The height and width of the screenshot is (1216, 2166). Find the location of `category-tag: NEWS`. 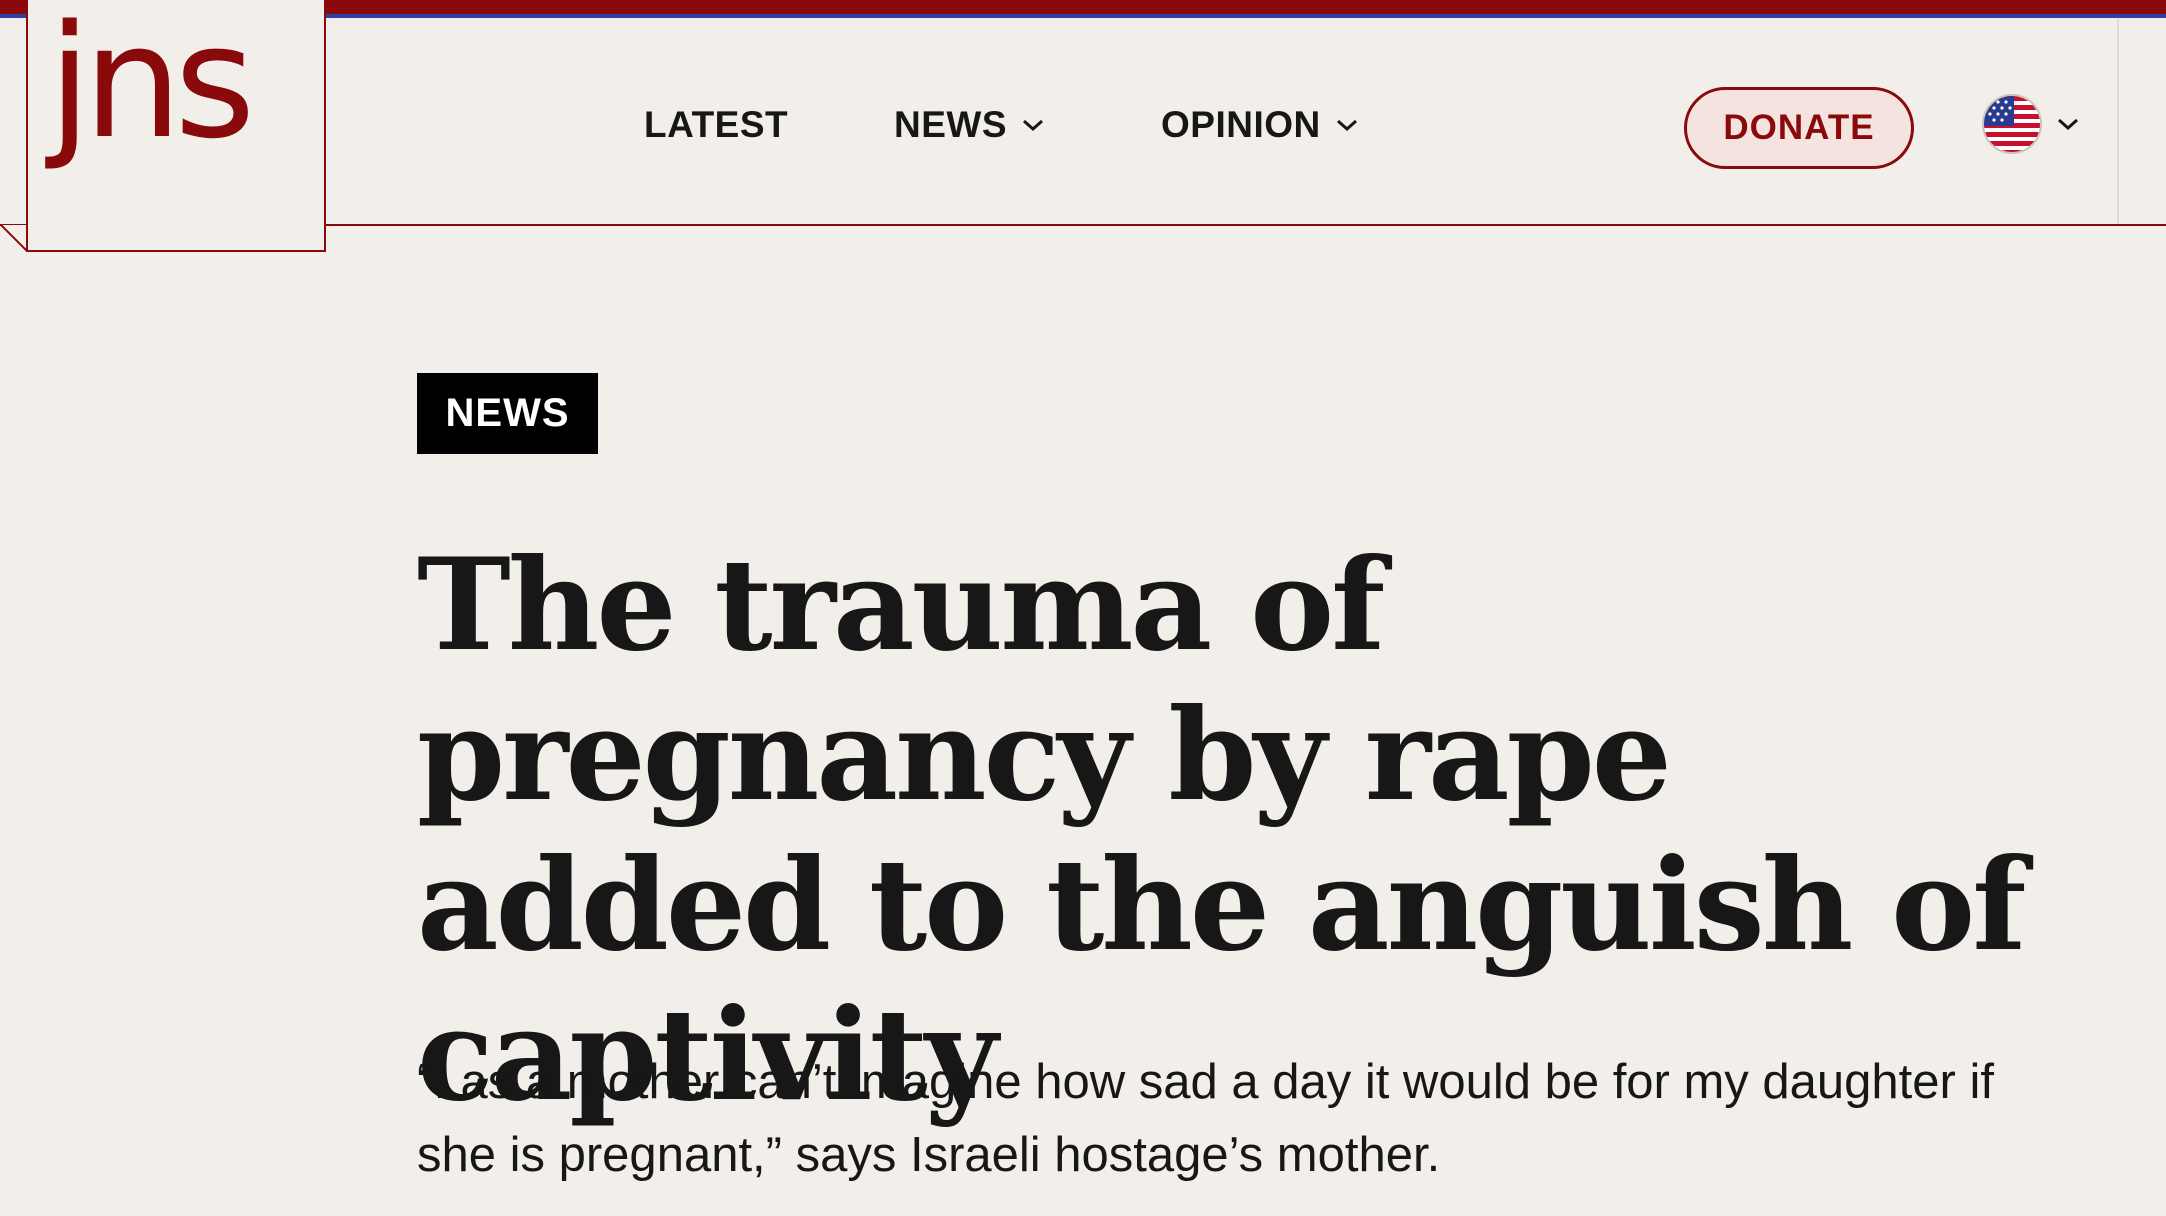

category-tag: NEWS is located at coordinates (507, 413).